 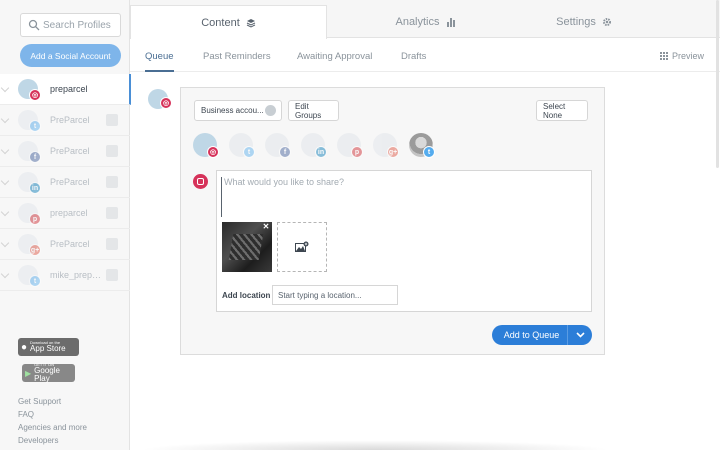 I want to click on scrollbar, so click(x=717, y=84).